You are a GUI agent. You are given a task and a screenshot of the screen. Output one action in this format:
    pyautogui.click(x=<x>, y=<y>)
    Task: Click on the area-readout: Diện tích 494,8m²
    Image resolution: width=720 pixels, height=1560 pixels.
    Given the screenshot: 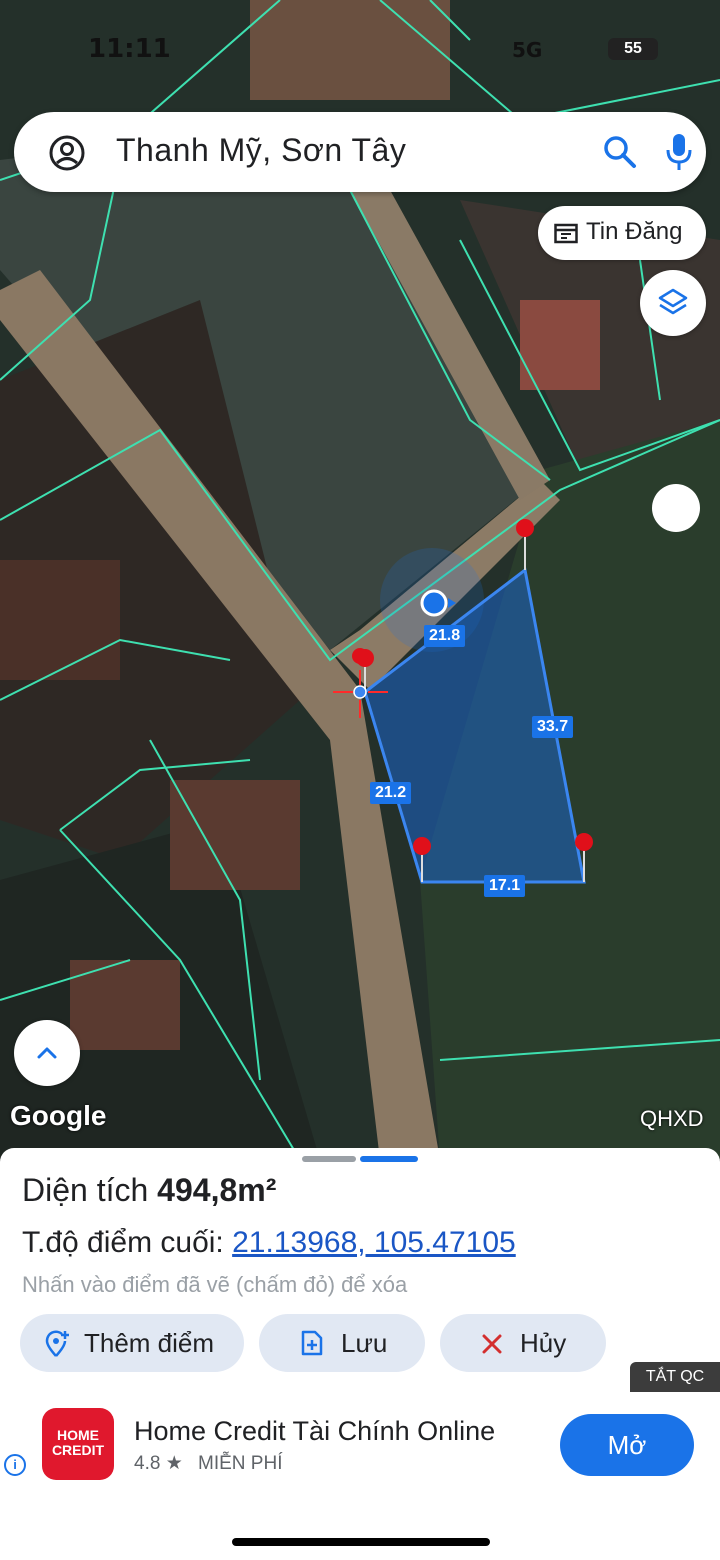 What is the action you would take?
    pyautogui.click(x=149, y=1190)
    